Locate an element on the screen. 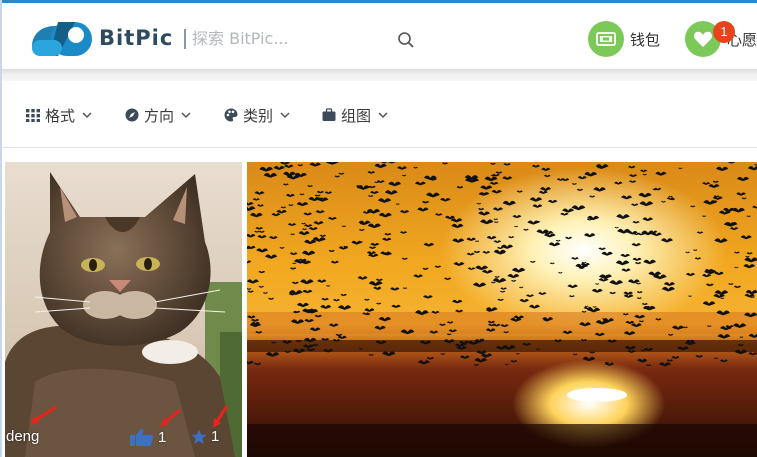 The width and height of the screenshot is (757, 457). brand-separator is located at coordinates (185, 39).